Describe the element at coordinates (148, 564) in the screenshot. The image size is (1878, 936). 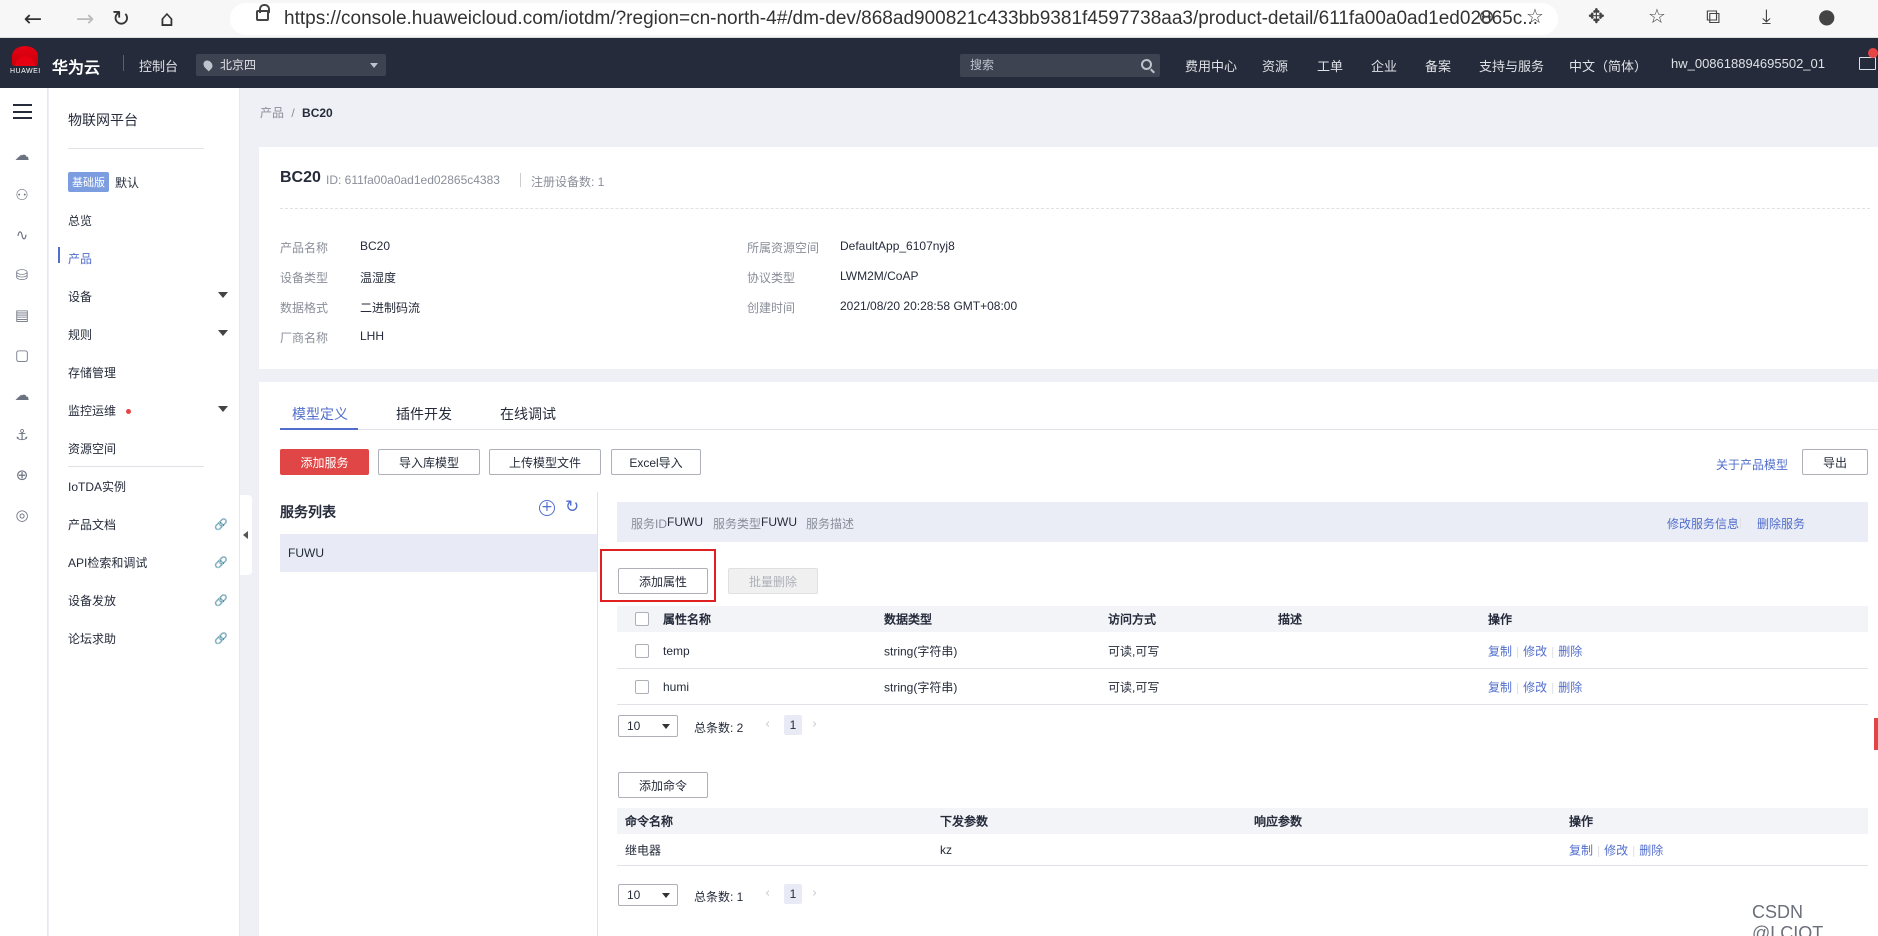
I see `sidebar-item-api-explorer: API检索和调试 🔗` at that location.